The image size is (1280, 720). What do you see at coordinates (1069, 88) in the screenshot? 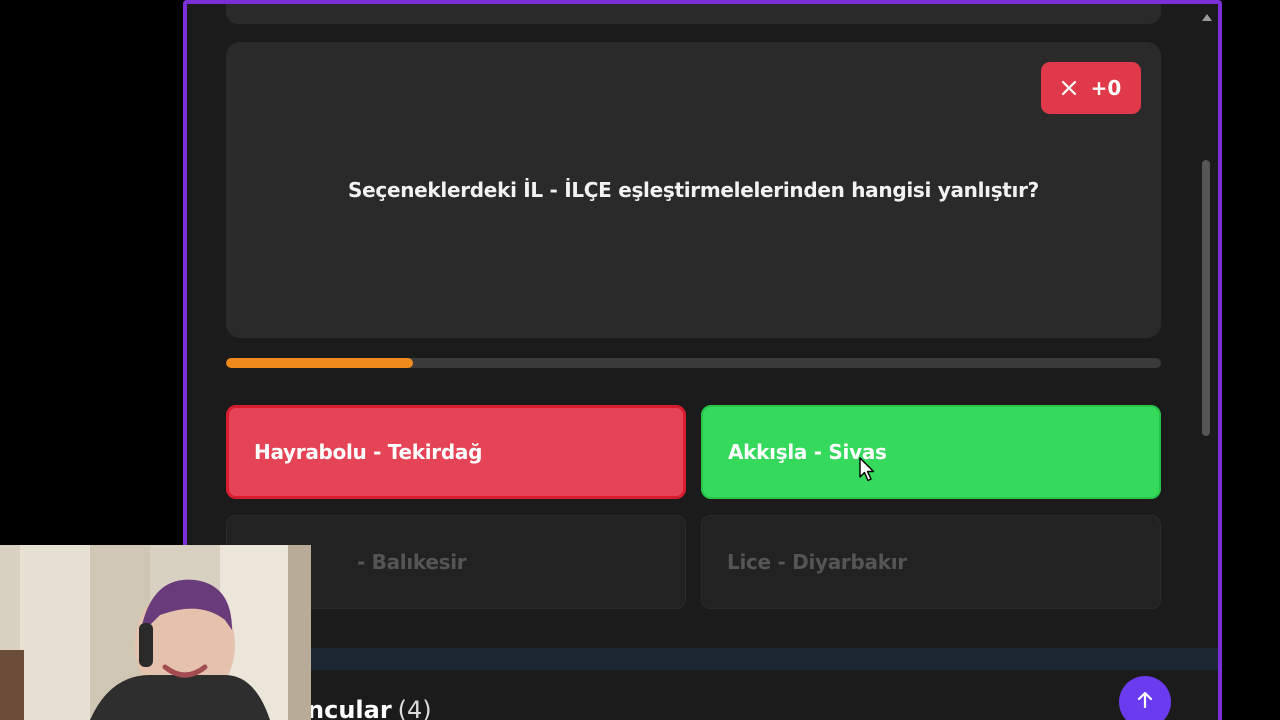
I see `close-icon` at bounding box center [1069, 88].